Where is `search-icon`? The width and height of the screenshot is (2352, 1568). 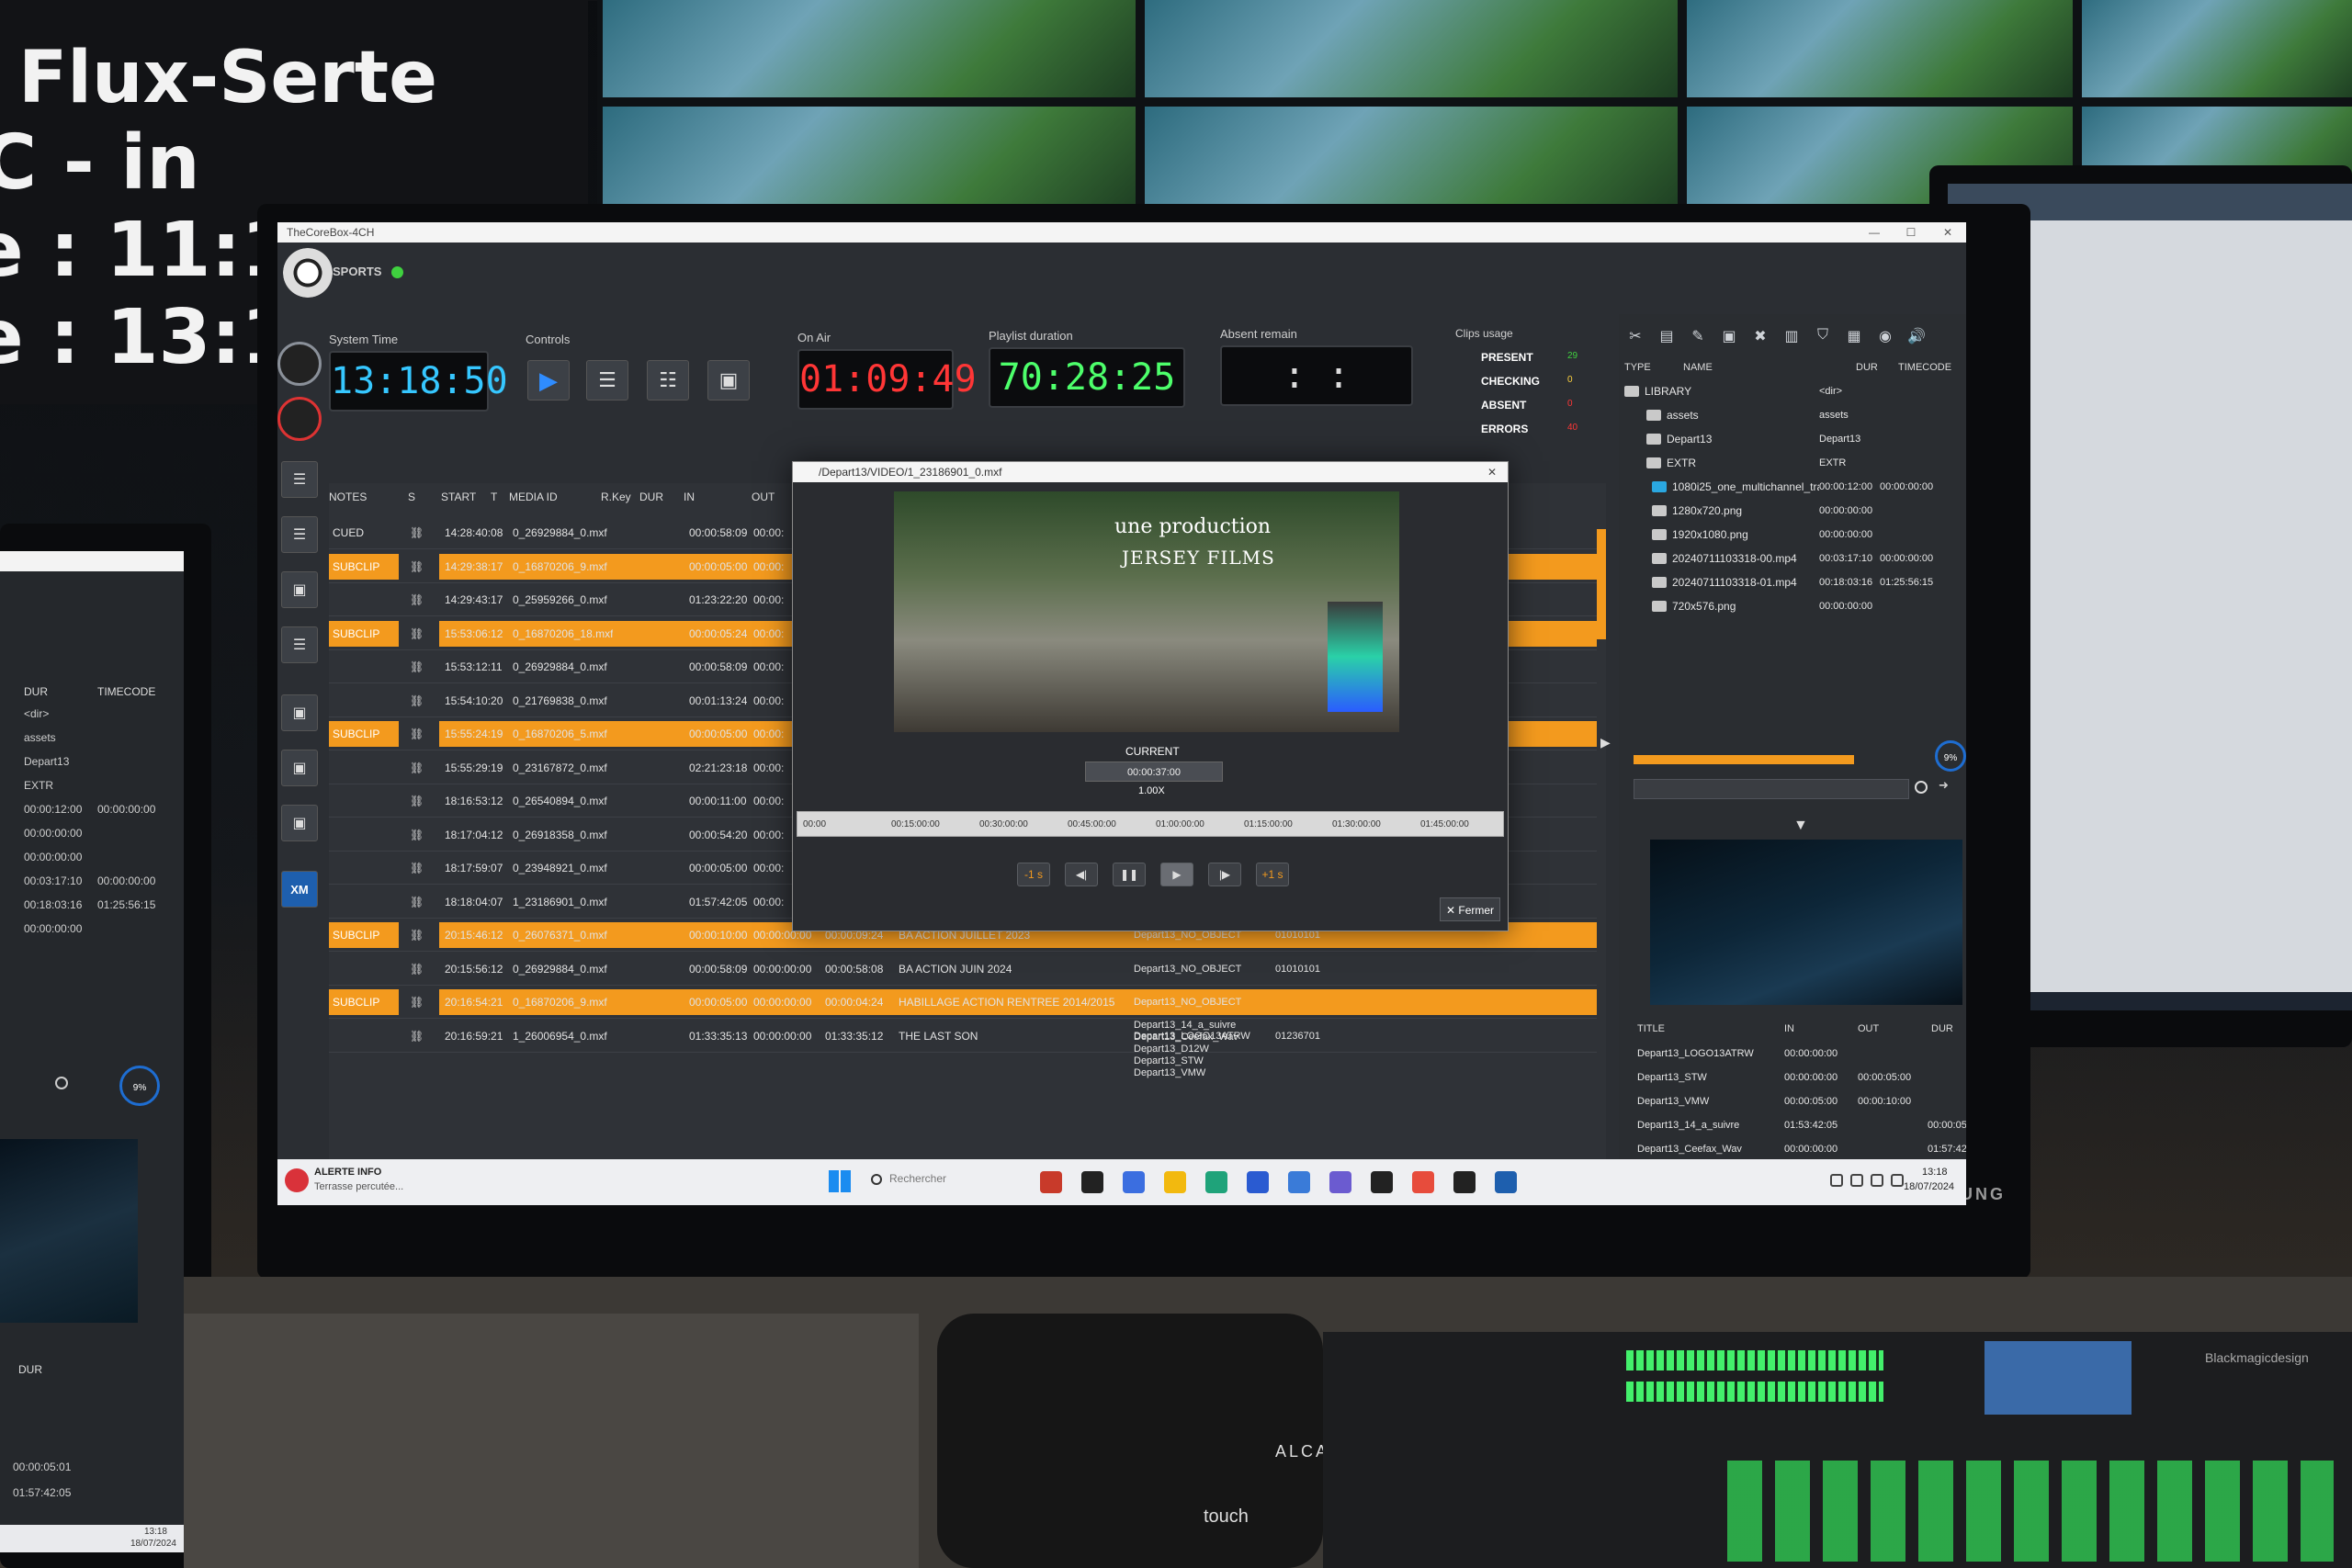 search-icon is located at coordinates (1921, 788).